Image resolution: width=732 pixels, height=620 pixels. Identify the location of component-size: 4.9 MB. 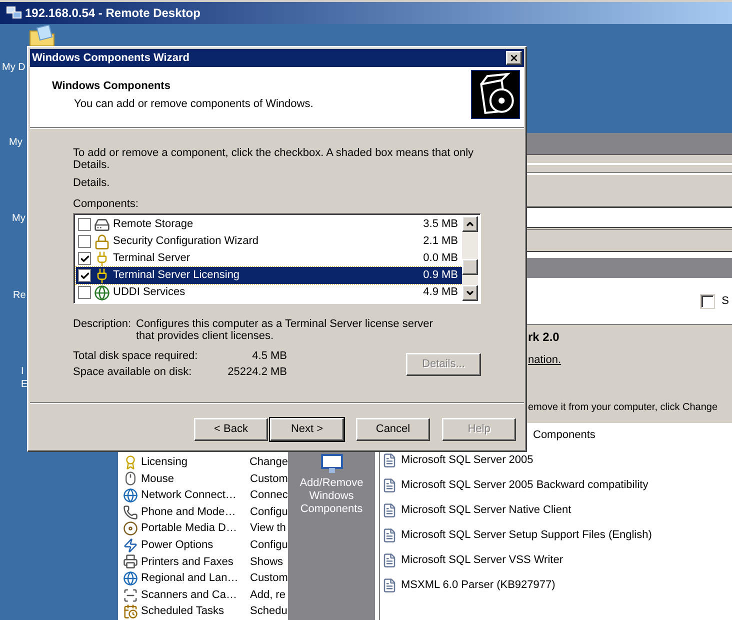
(440, 292).